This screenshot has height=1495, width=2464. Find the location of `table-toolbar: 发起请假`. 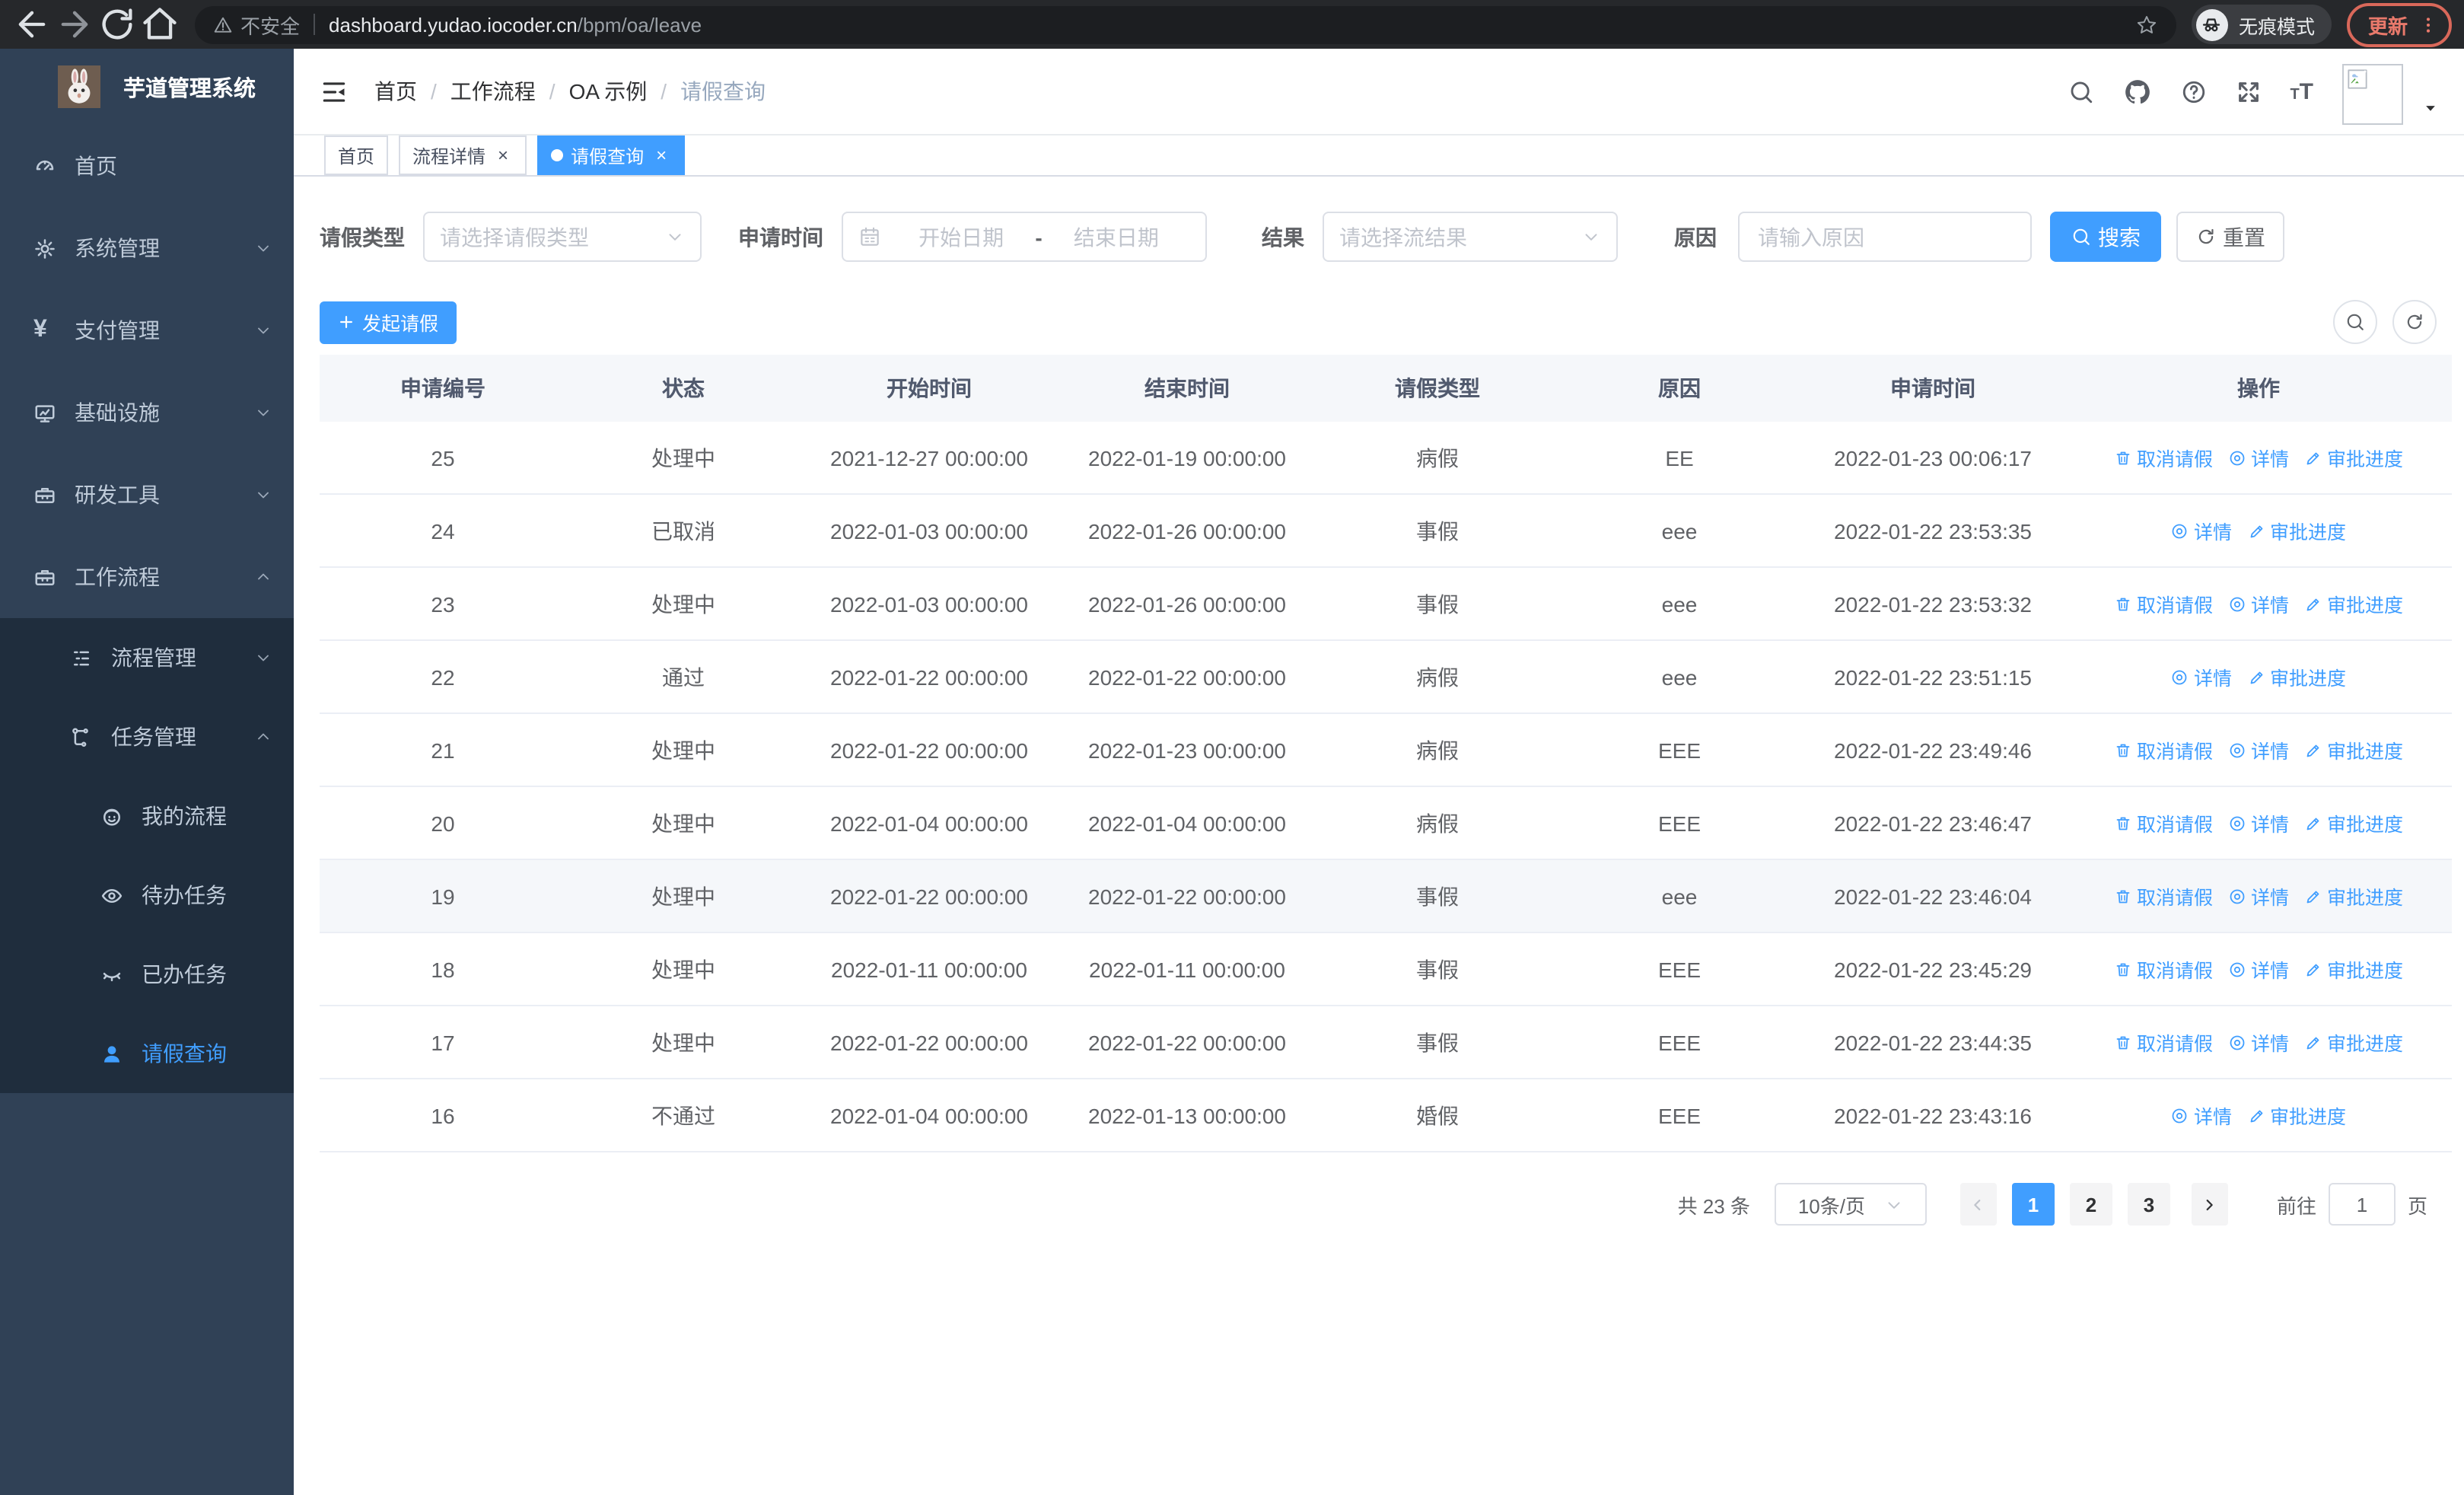

table-toolbar: 发起请假 is located at coordinates (1386, 322).